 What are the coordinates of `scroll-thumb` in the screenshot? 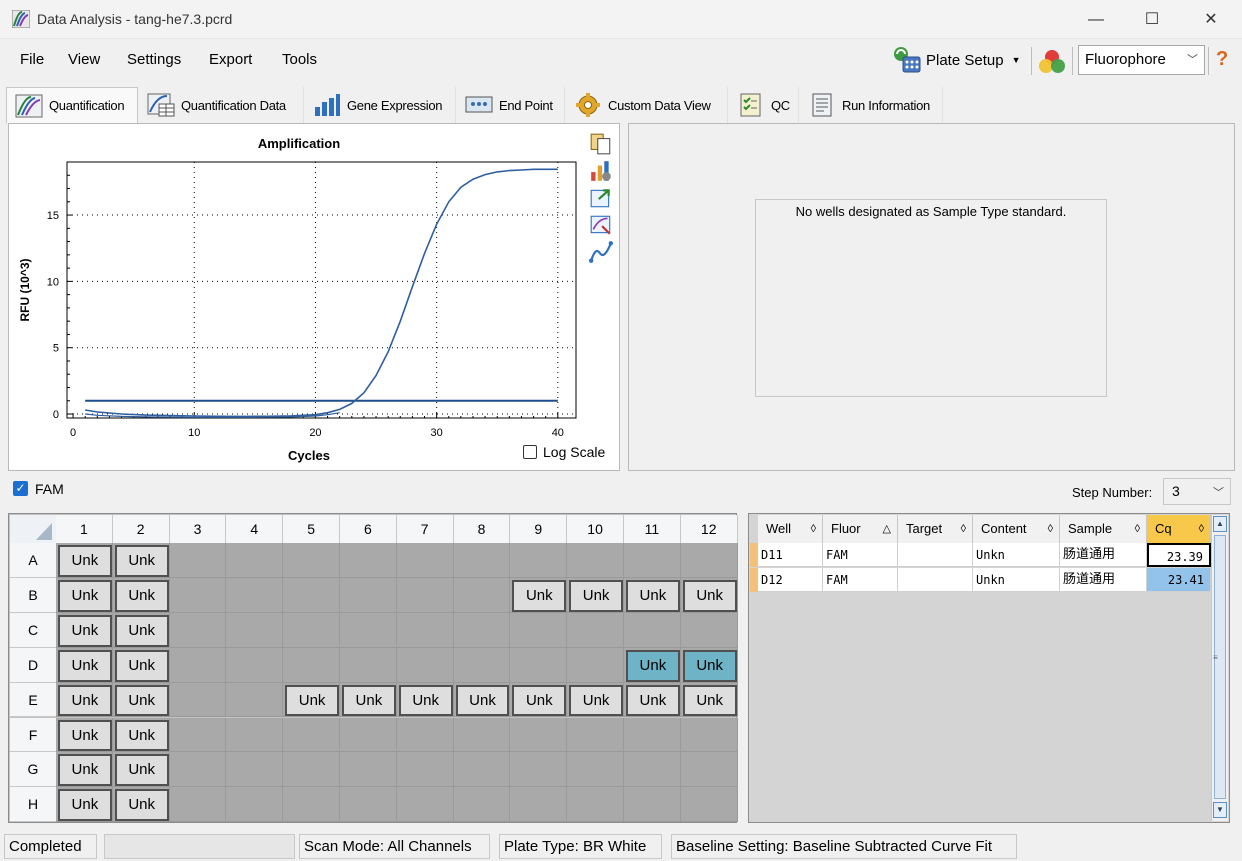 It's located at (1220, 667).